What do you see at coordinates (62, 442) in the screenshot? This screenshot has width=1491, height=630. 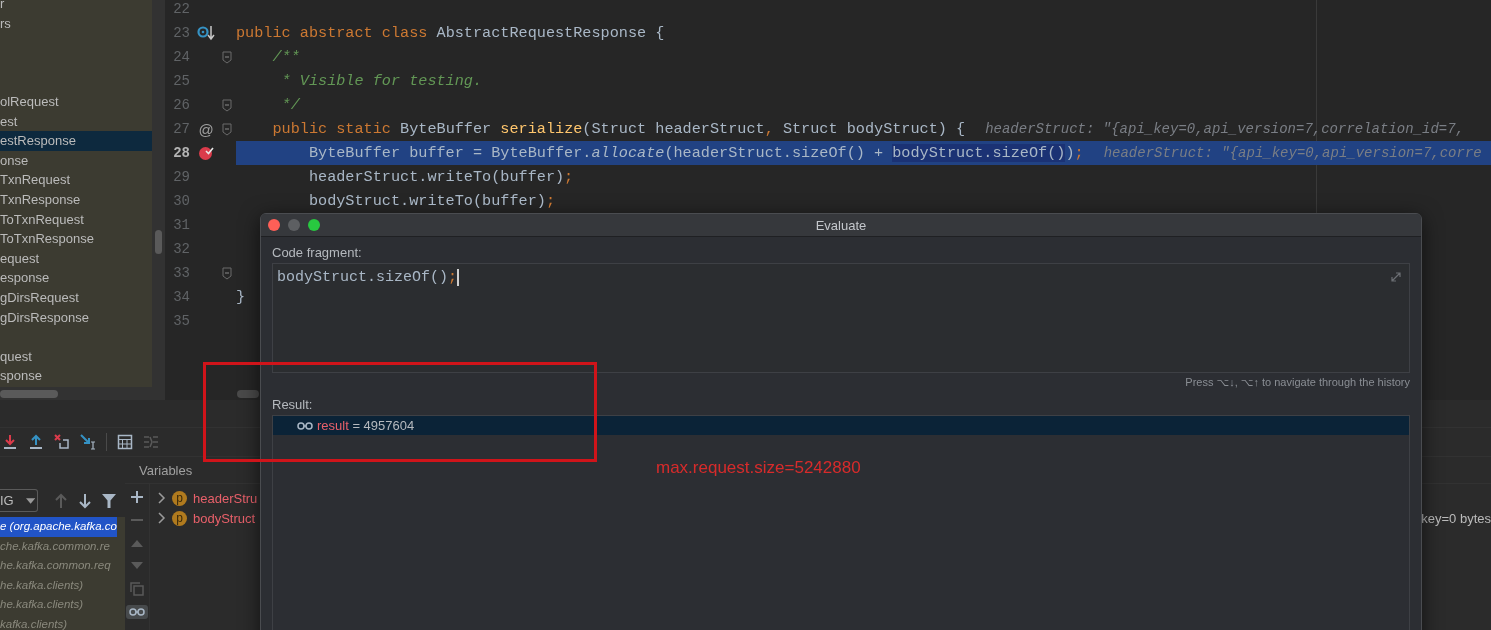 I see `drop-frame-icon` at bounding box center [62, 442].